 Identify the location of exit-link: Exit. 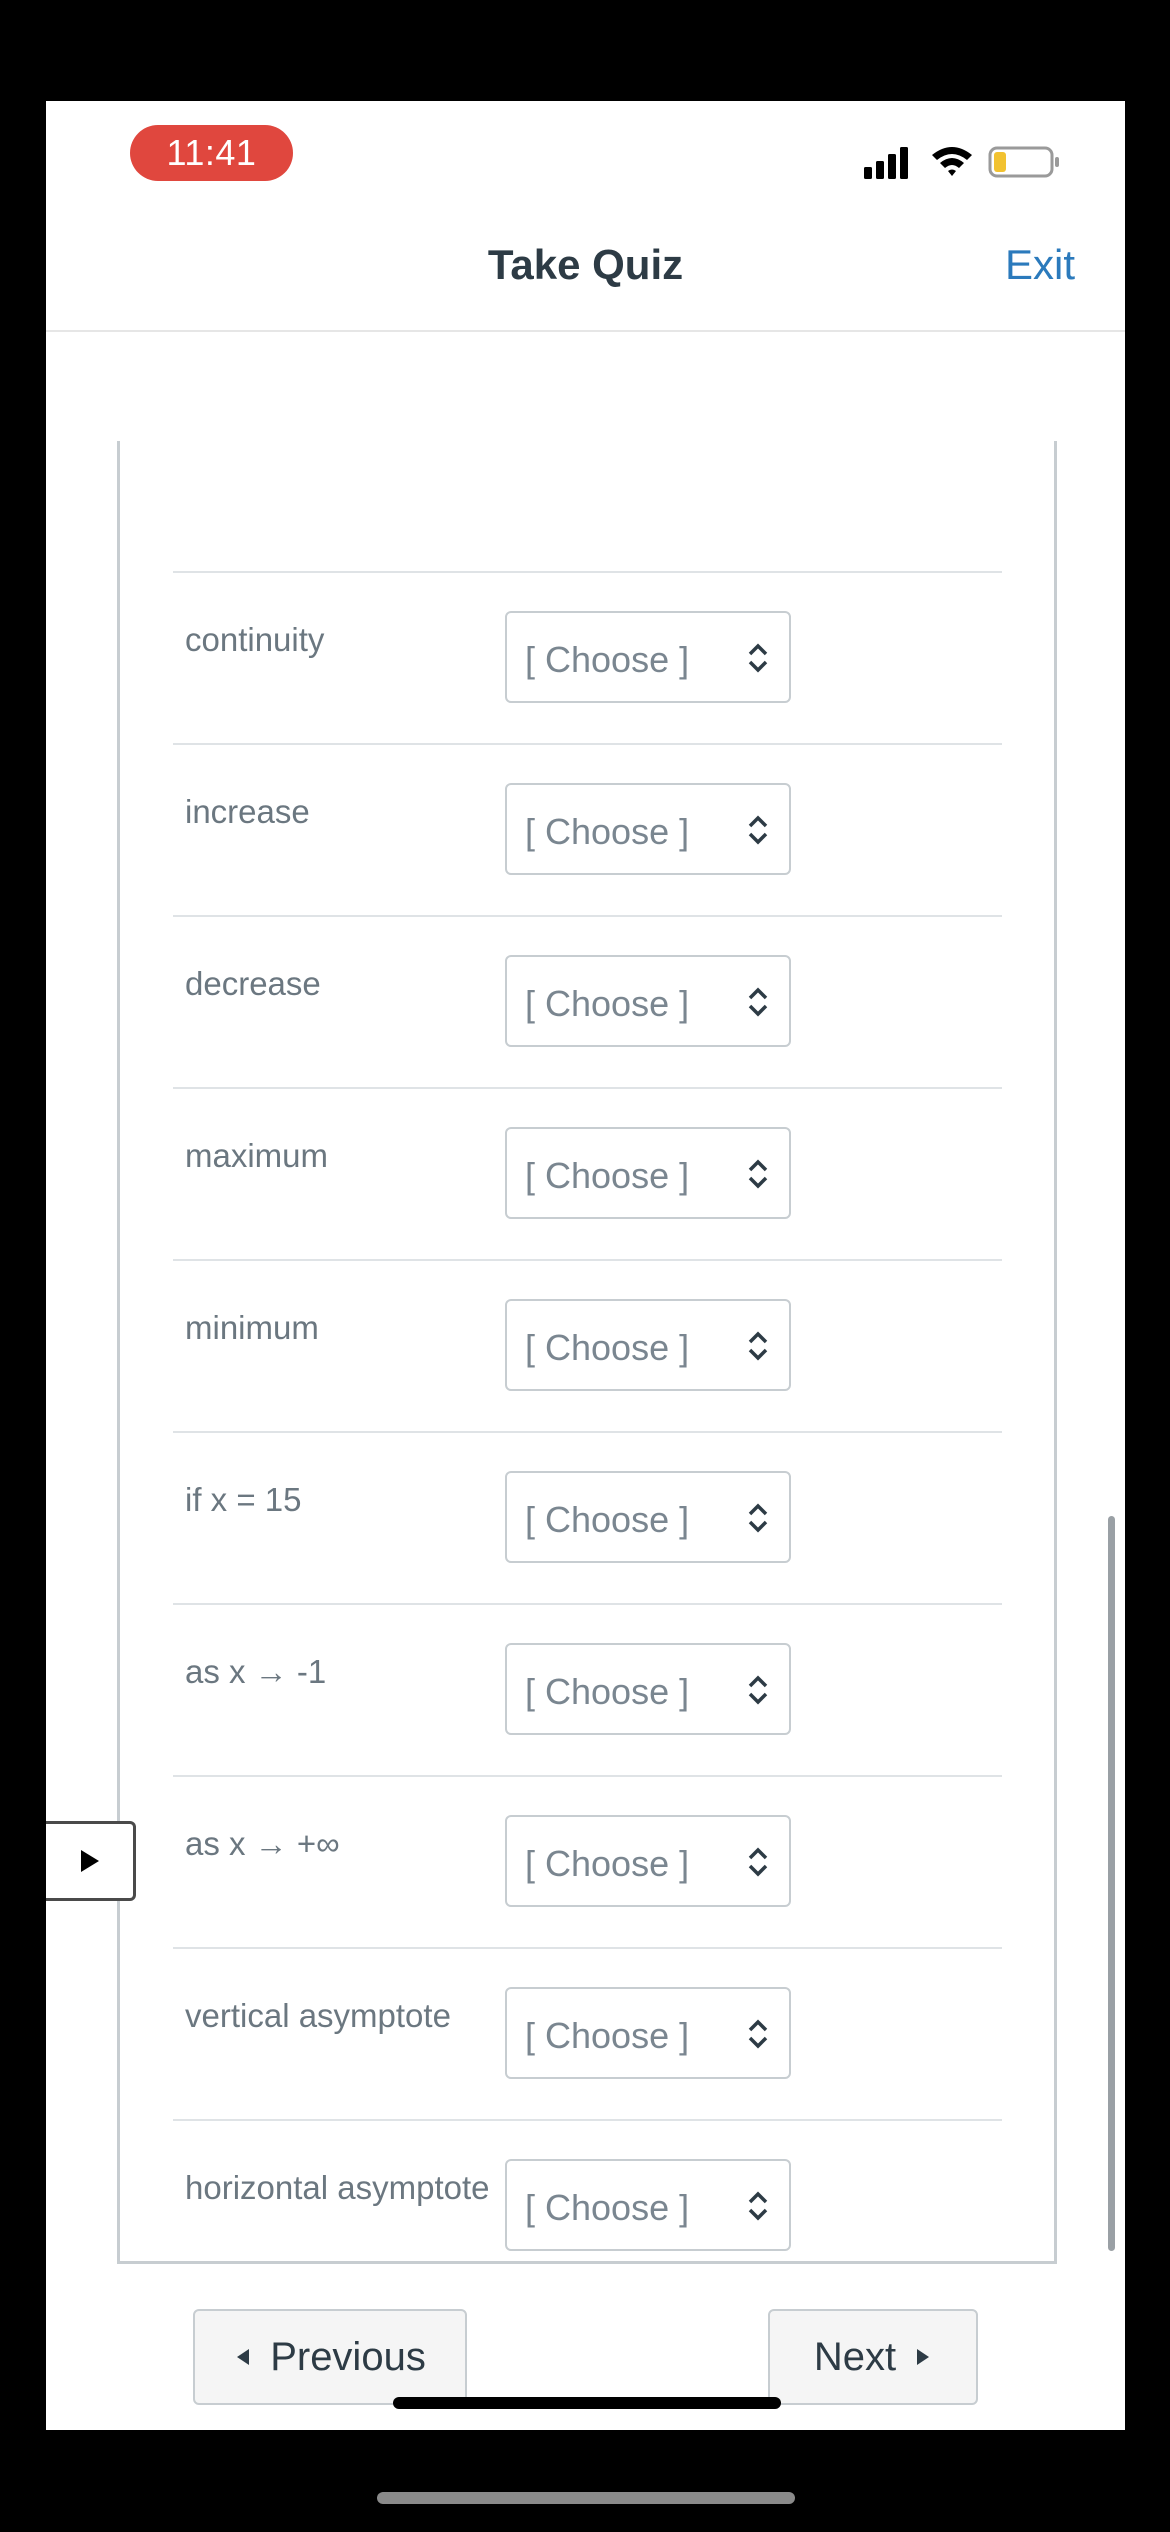
(1040, 265).